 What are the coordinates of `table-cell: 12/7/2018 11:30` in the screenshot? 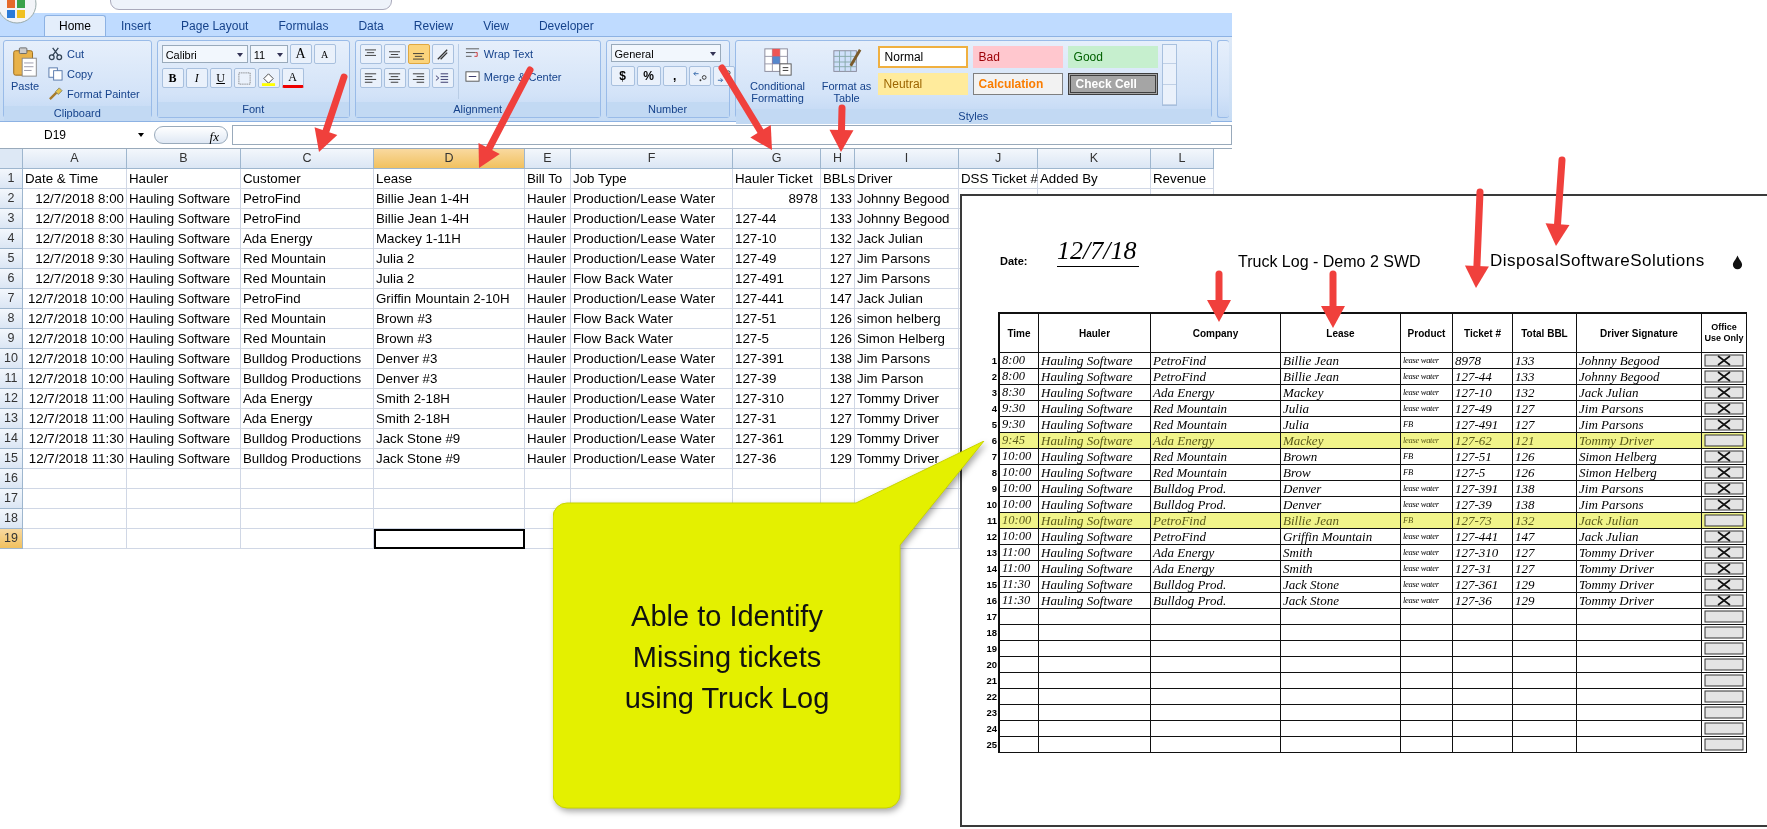 It's located at (75, 459).